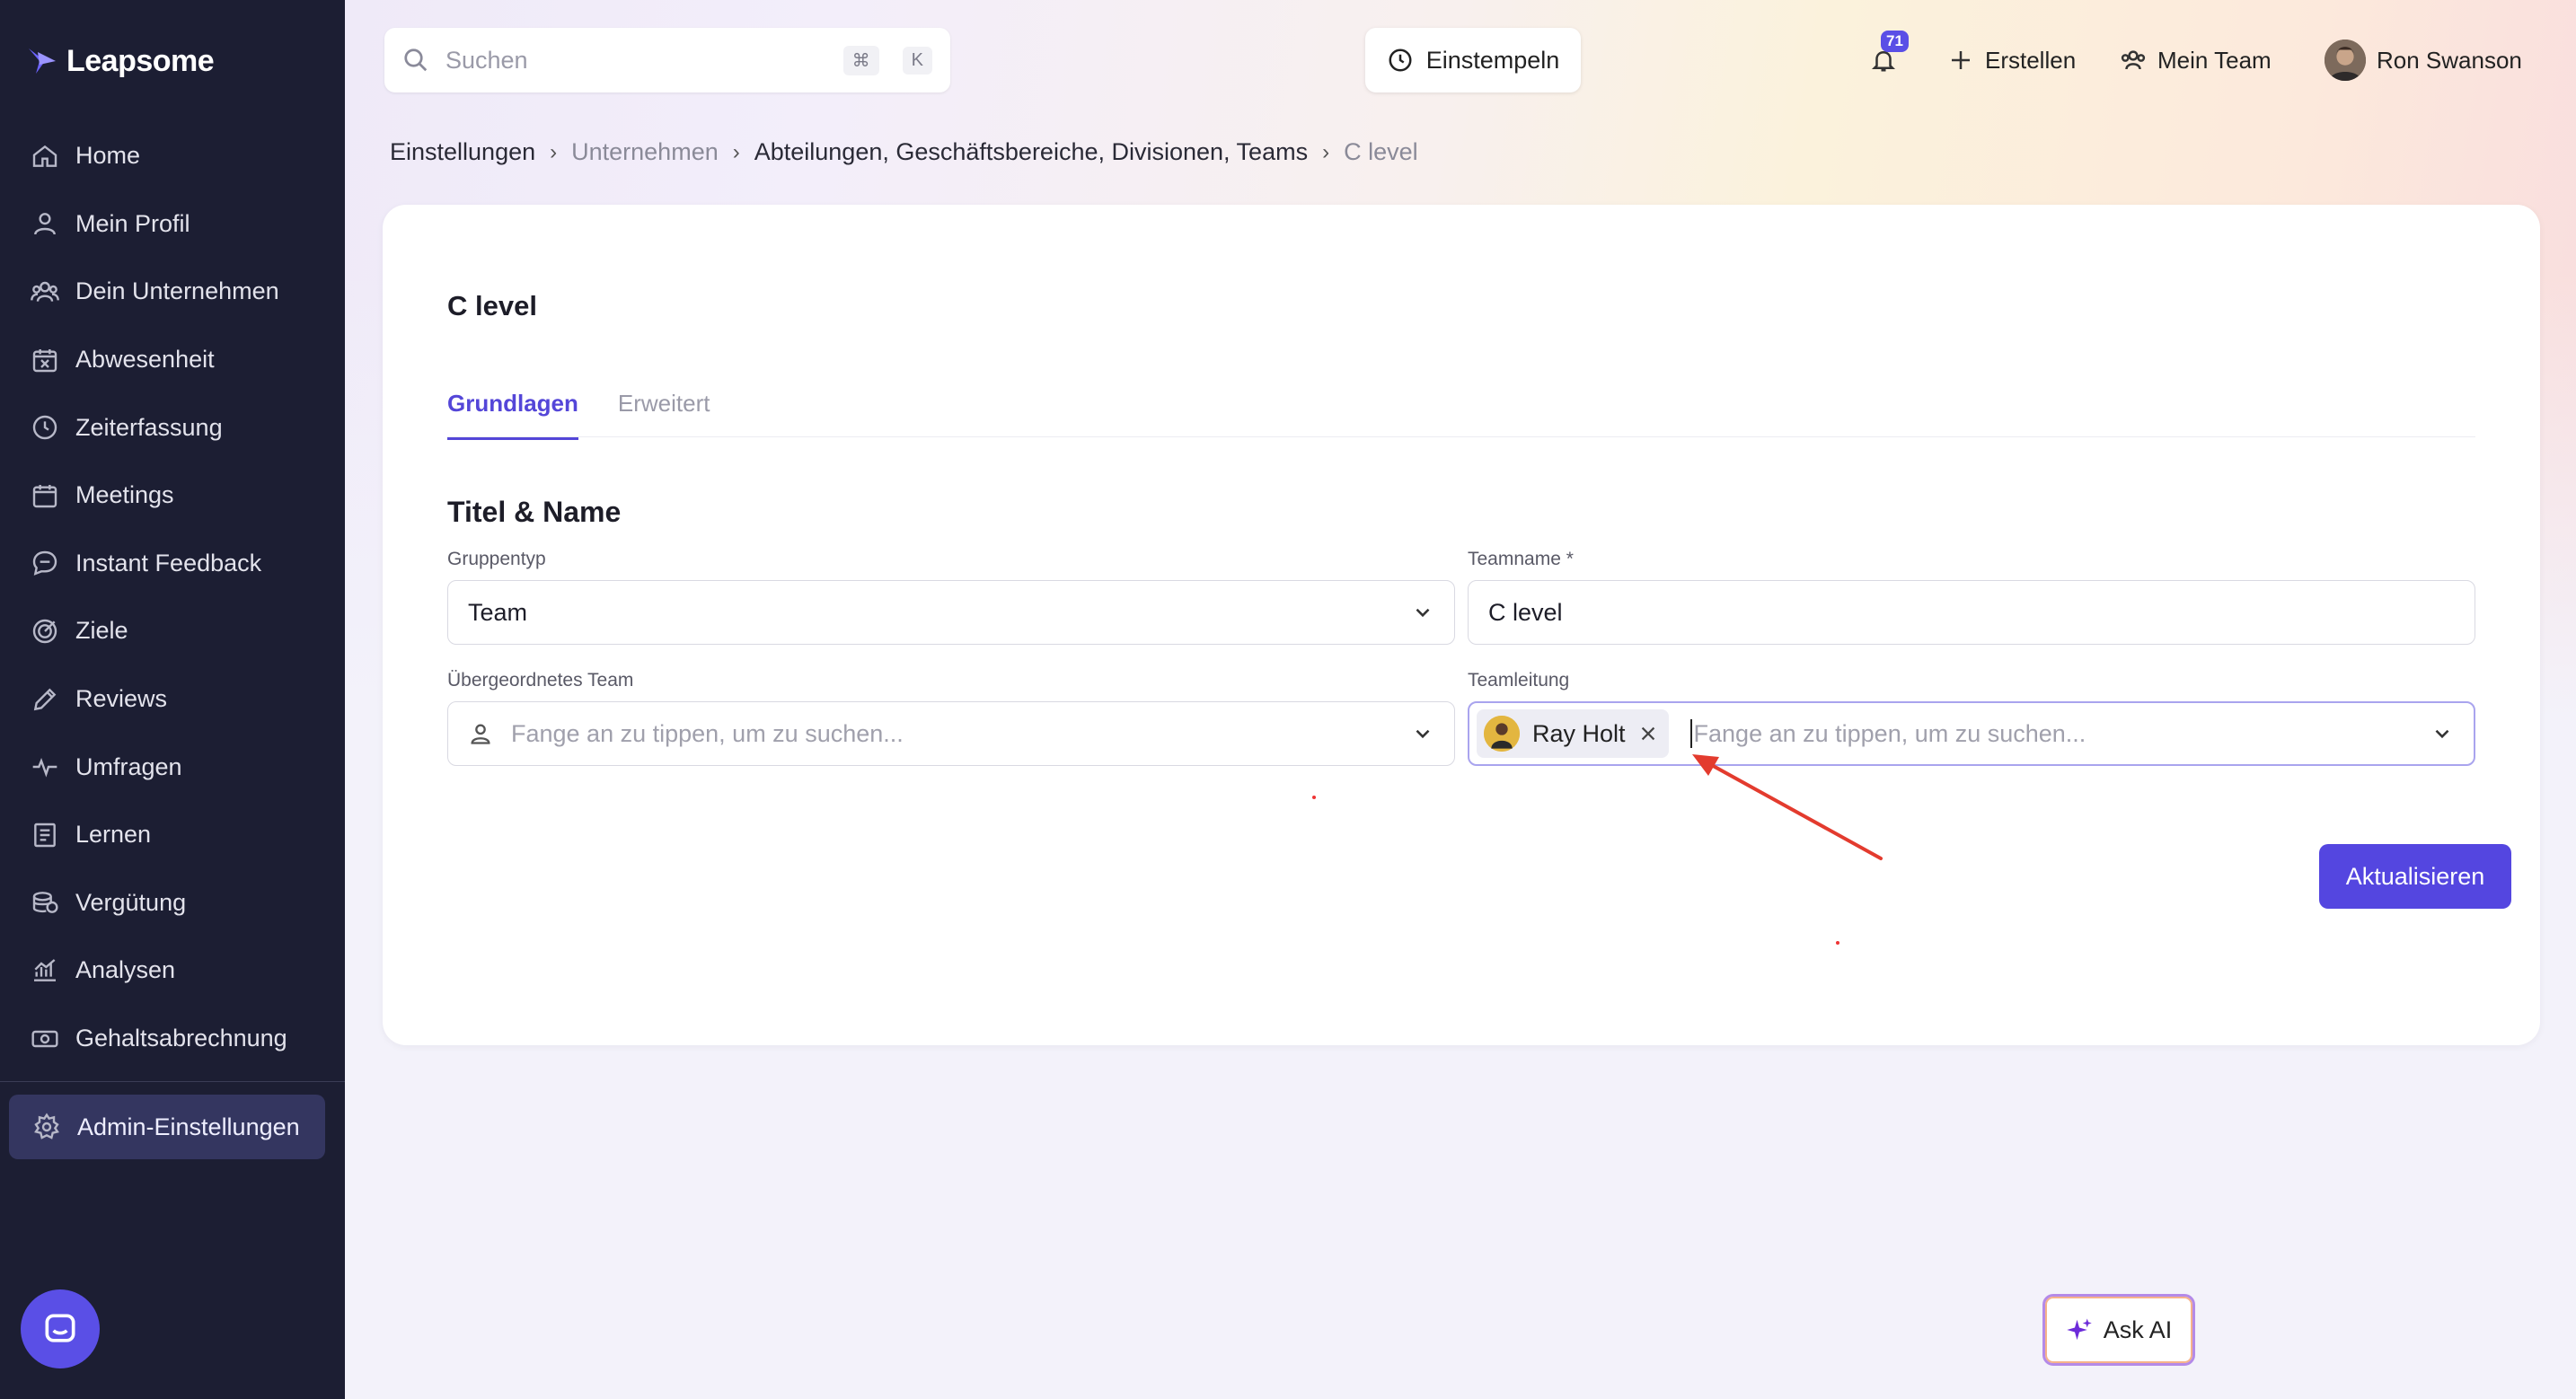 The image size is (2576, 1399). I want to click on clock-in-label: Einstempeln, so click(1492, 60).